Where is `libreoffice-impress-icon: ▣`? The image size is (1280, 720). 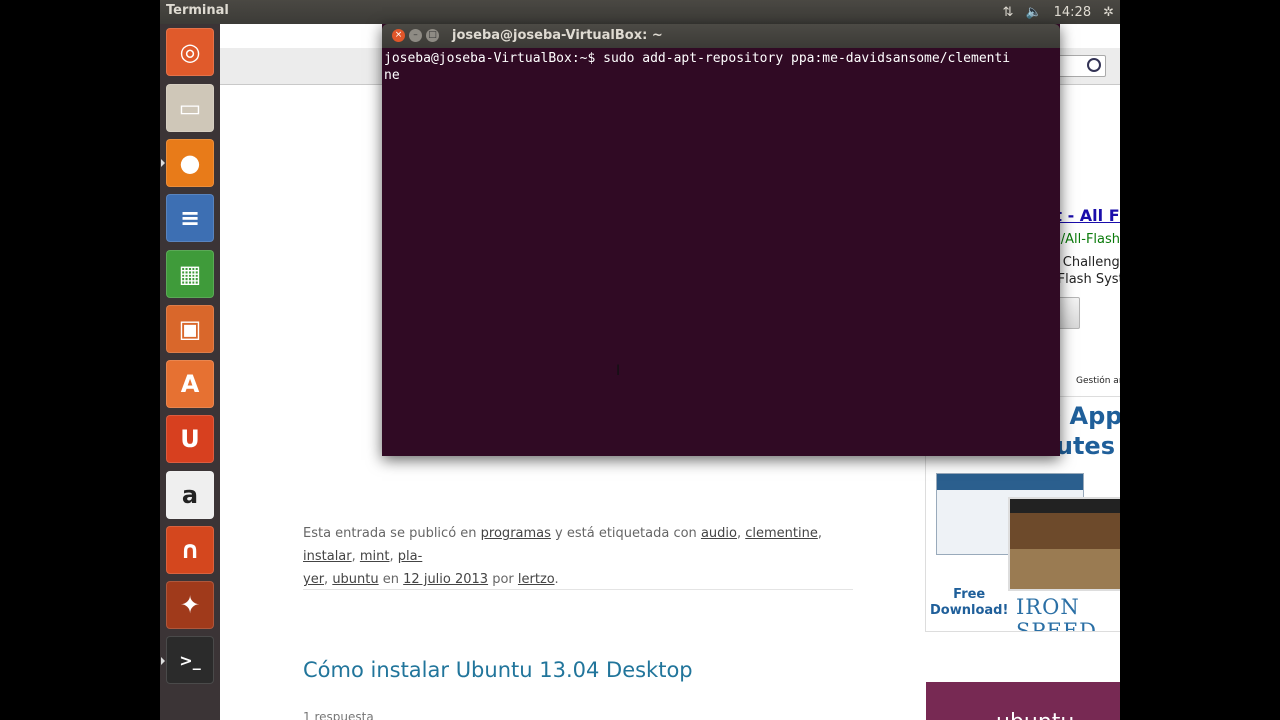
libreoffice-impress-icon: ▣ is located at coordinates (190, 329).